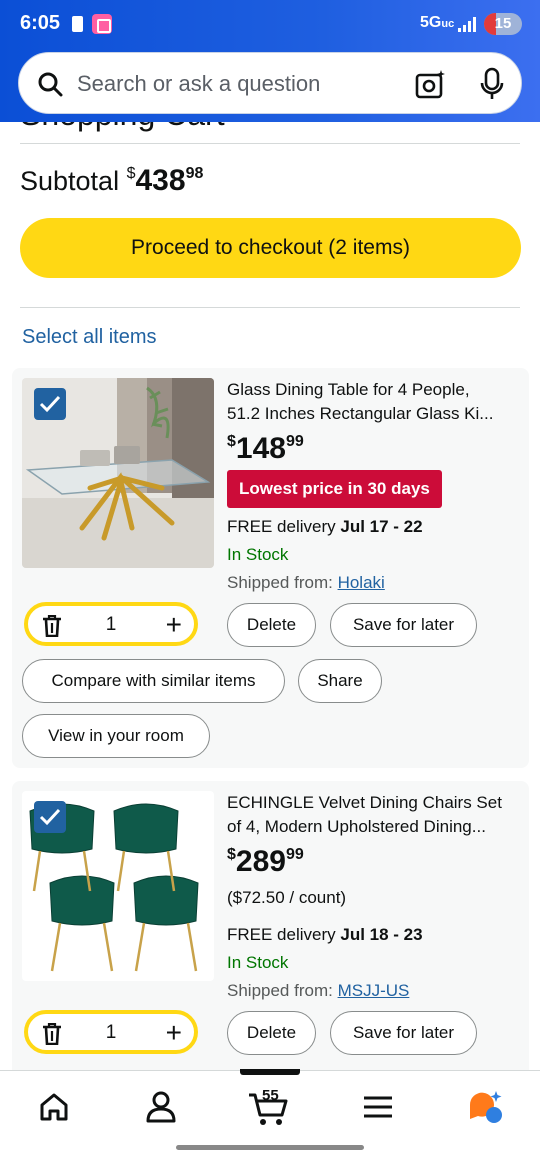 The height and width of the screenshot is (1158, 540). What do you see at coordinates (270, 248) in the screenshot?
I see `proceed-to-checkout-button: Proceed to checkout (2 items)` at bounding box center [270, 248].